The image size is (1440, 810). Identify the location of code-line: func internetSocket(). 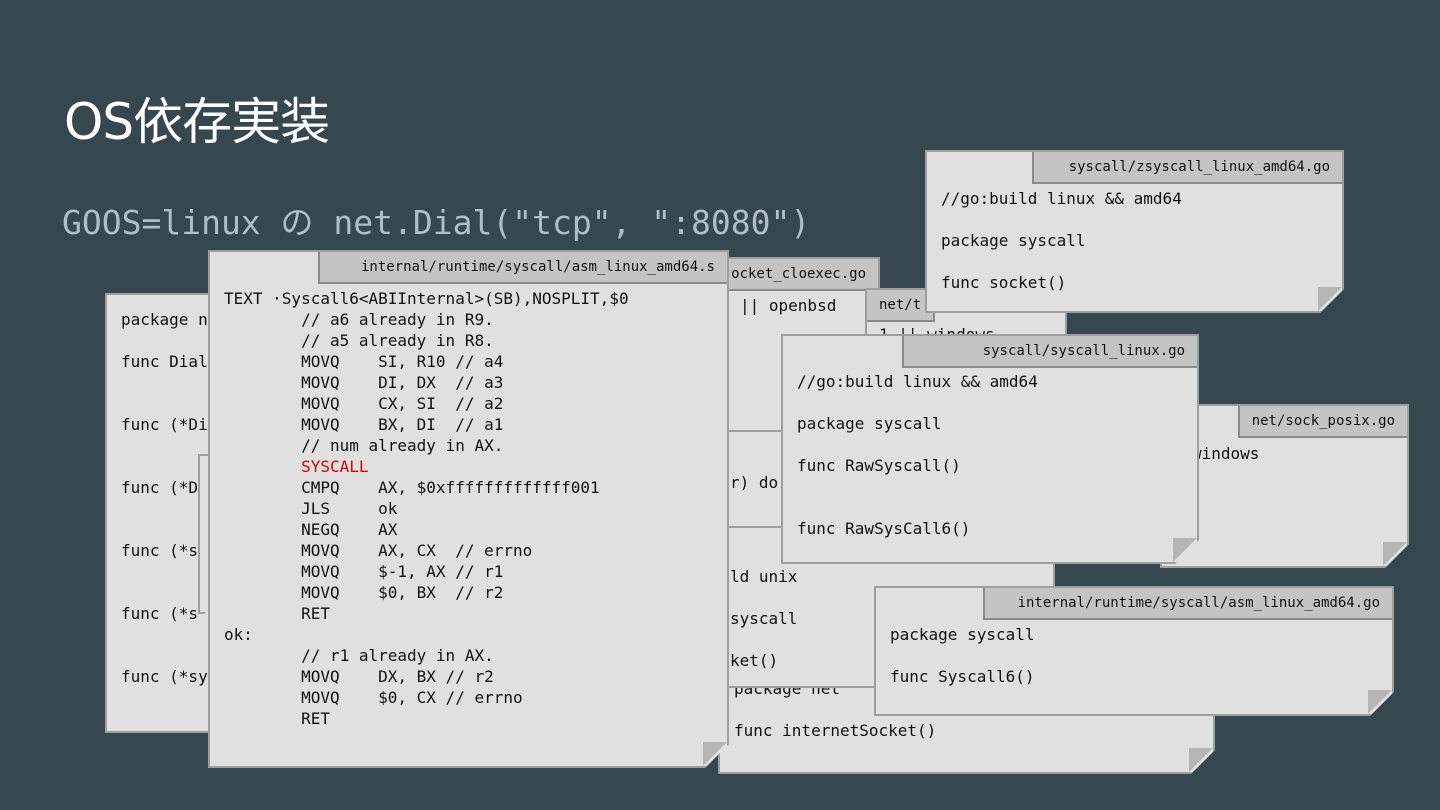
(835, 730).